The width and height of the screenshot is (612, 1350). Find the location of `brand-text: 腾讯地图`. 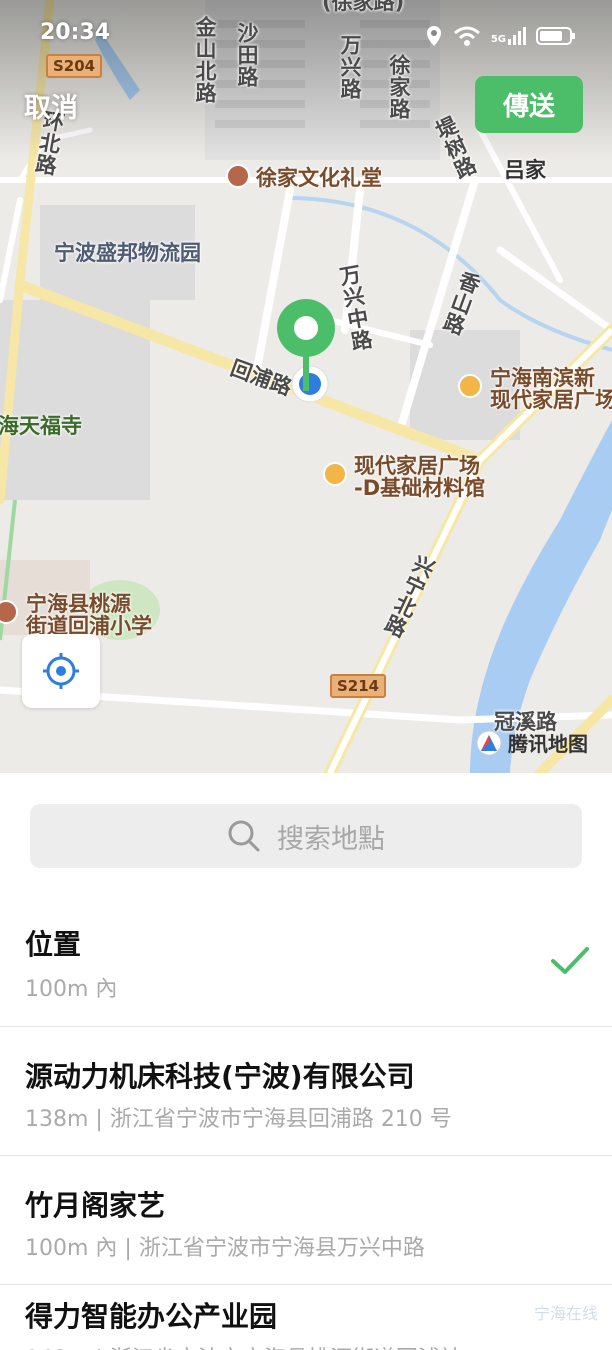

brand-text: 腾讯地图 is located at coordinates (548, 744).